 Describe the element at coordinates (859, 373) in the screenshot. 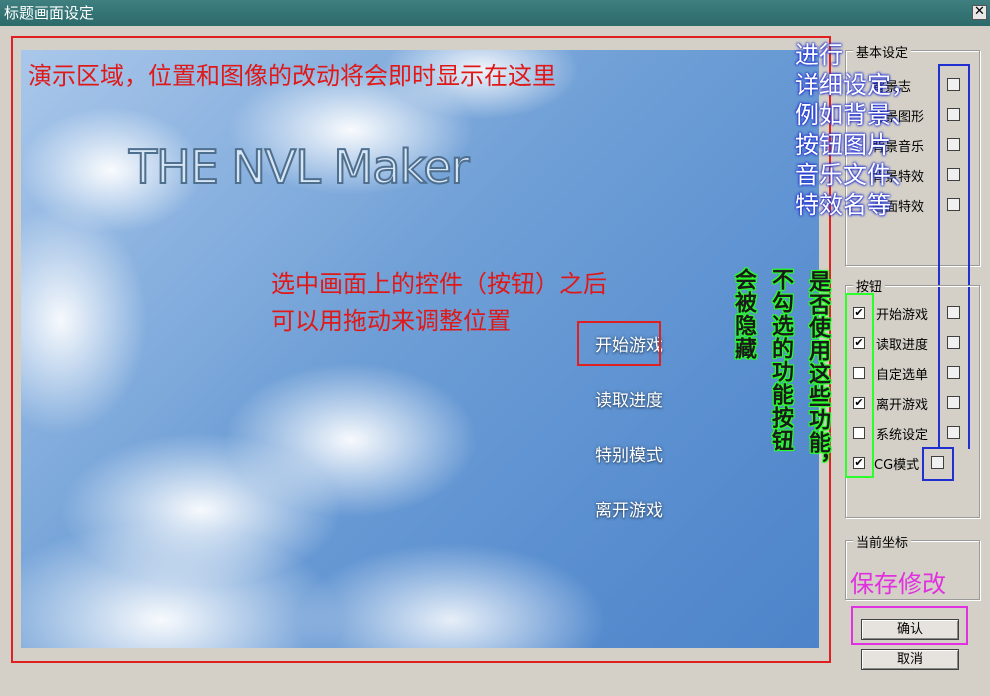

I see `checkbox-custom-menu` at that location.